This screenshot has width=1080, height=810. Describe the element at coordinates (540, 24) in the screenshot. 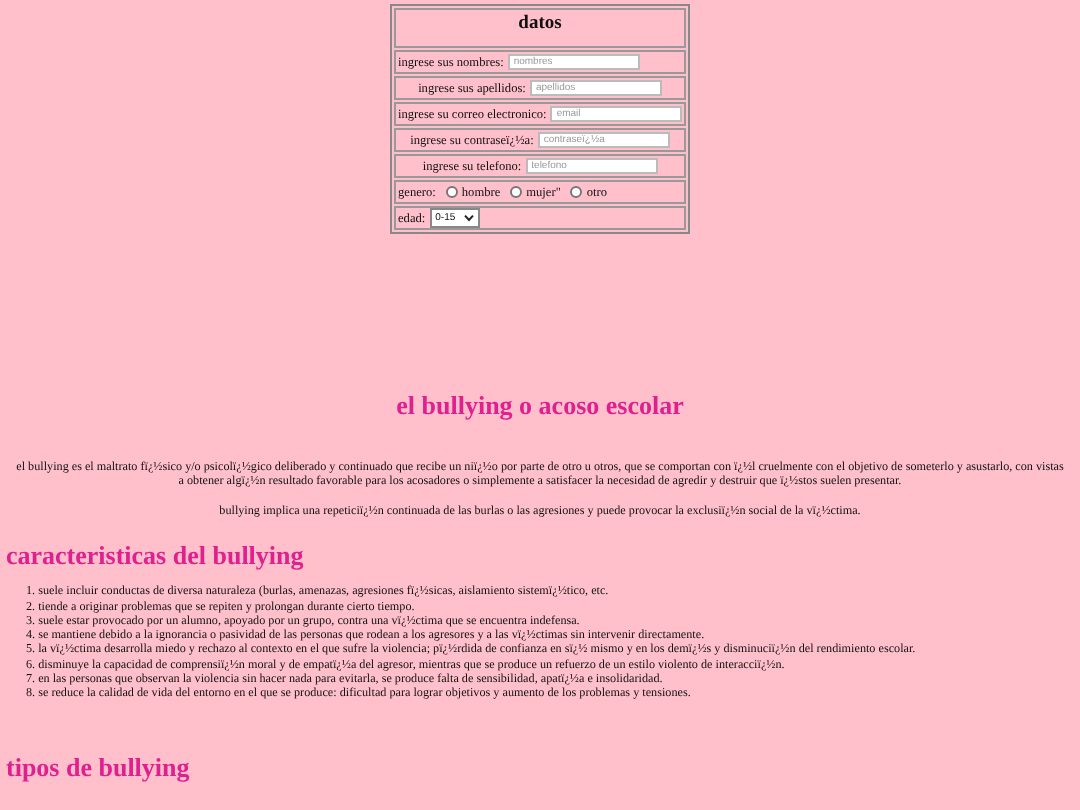

I see `form-title: datos` at that location.